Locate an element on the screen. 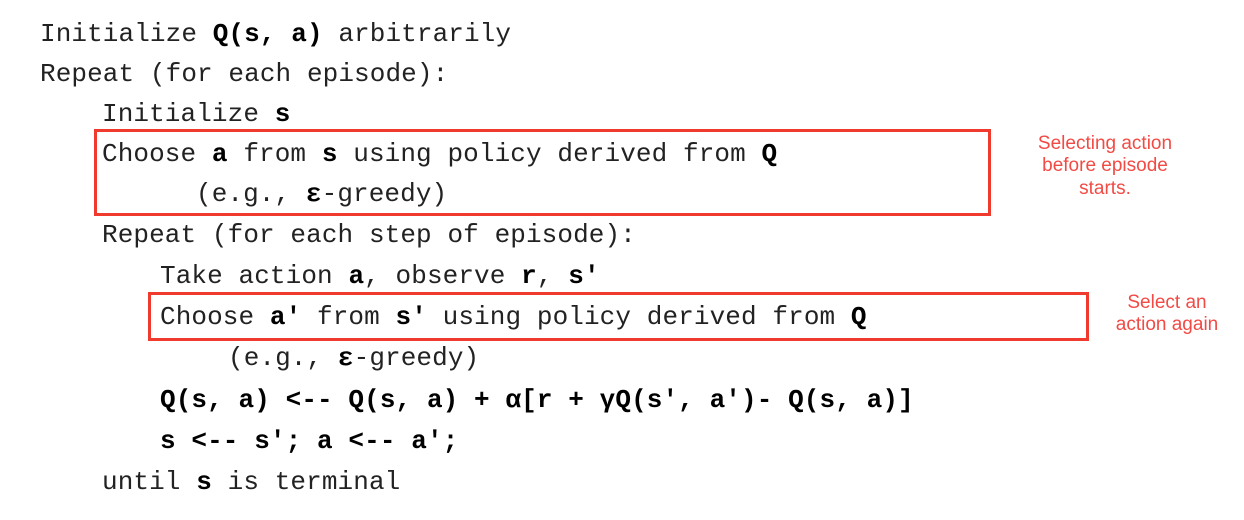 This screenshot has height=520, width=1244. bold-token: a is located at coordinates (356, 276).